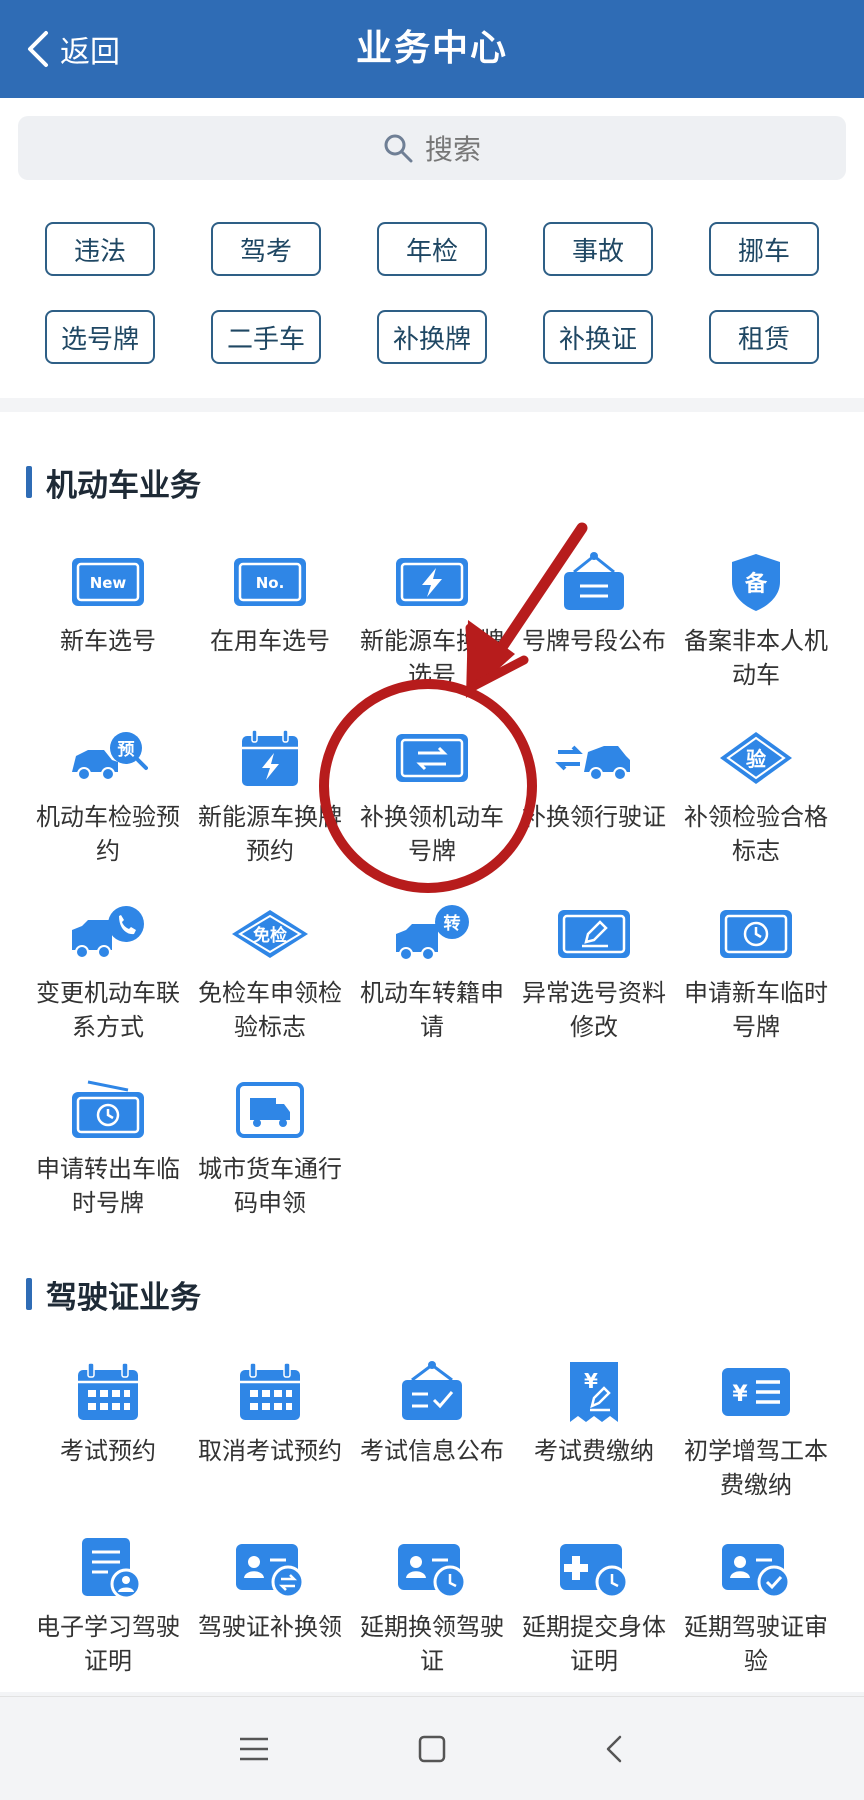 Image resolution: width=864 pixels, height=1800 pixels. What do you see at coordinates (594, 604) in the screenshot?
I see `service-plate-range-notice: 号牌号段公布` at bounding box center [594, 604].